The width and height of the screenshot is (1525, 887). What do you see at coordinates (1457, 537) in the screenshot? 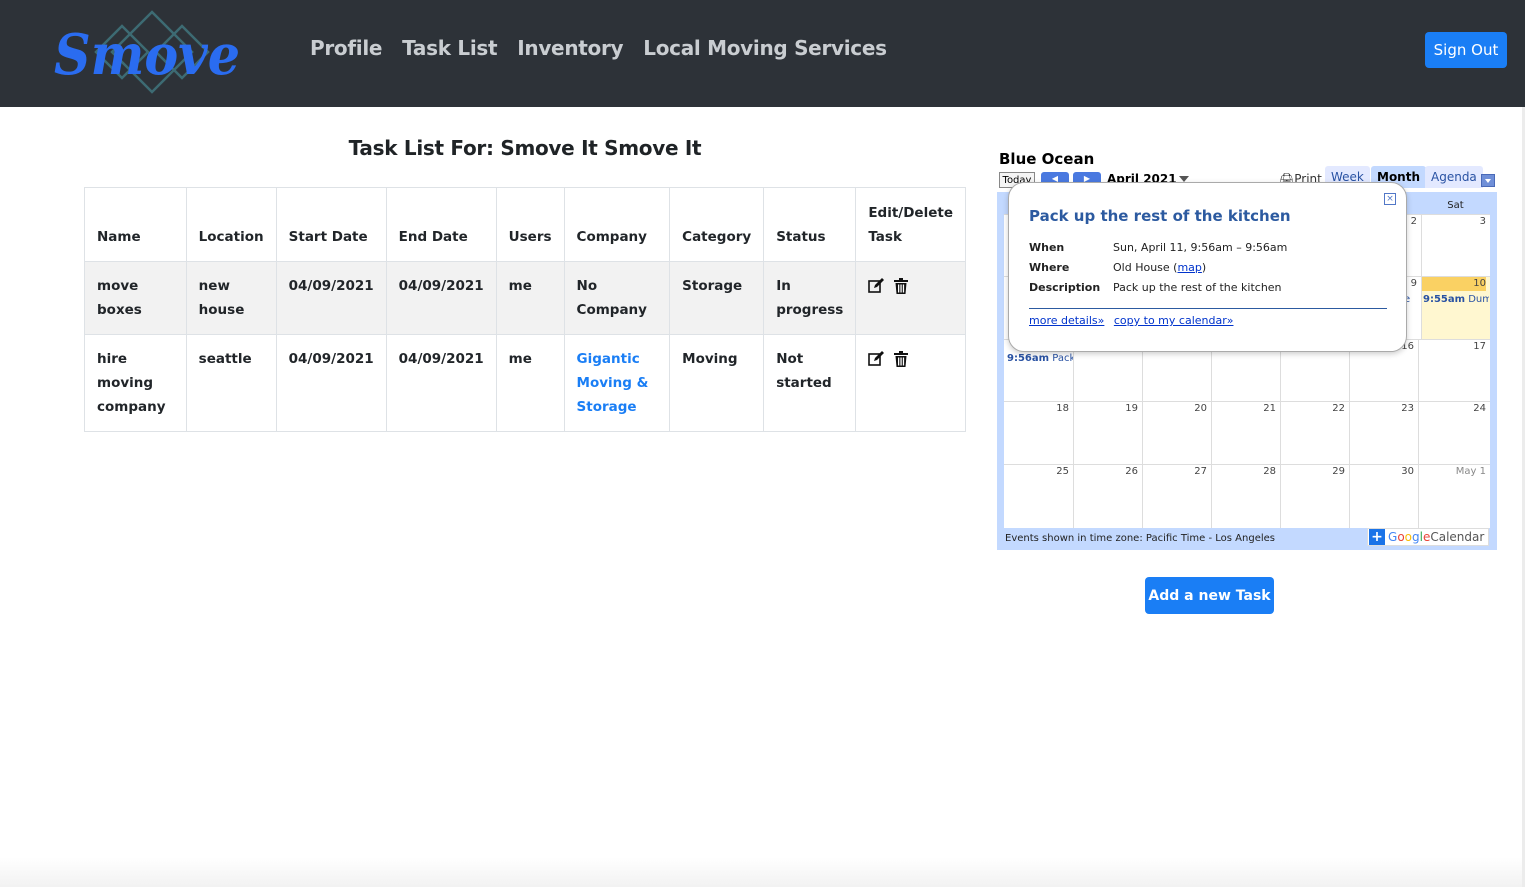
I see `gcal-calendar-label: Calendar` at bounding box center [1457, 537].